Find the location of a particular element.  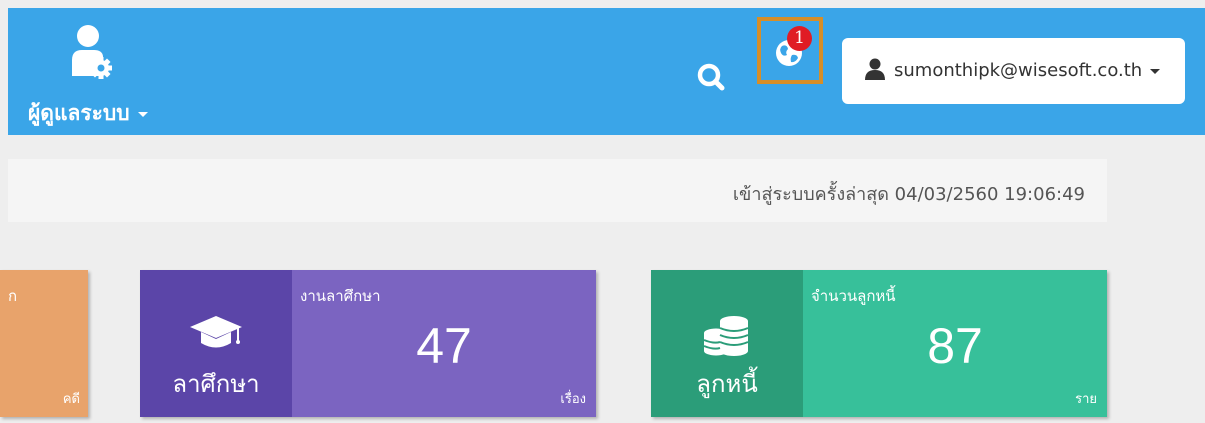

user-gear-icon is located at coordinates (92, 52).